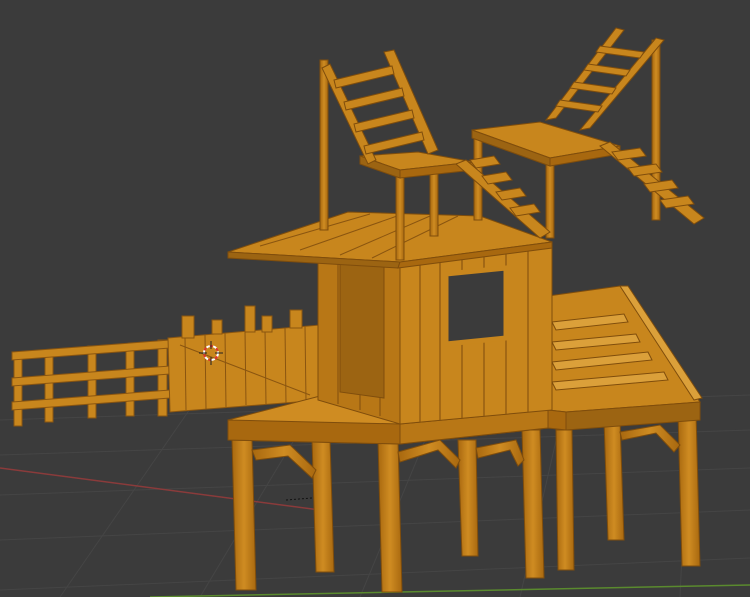 The image size is (750, 597). Describe the element at coordinates (91, 383) in the screenshot. I see `left-fence` at that location.